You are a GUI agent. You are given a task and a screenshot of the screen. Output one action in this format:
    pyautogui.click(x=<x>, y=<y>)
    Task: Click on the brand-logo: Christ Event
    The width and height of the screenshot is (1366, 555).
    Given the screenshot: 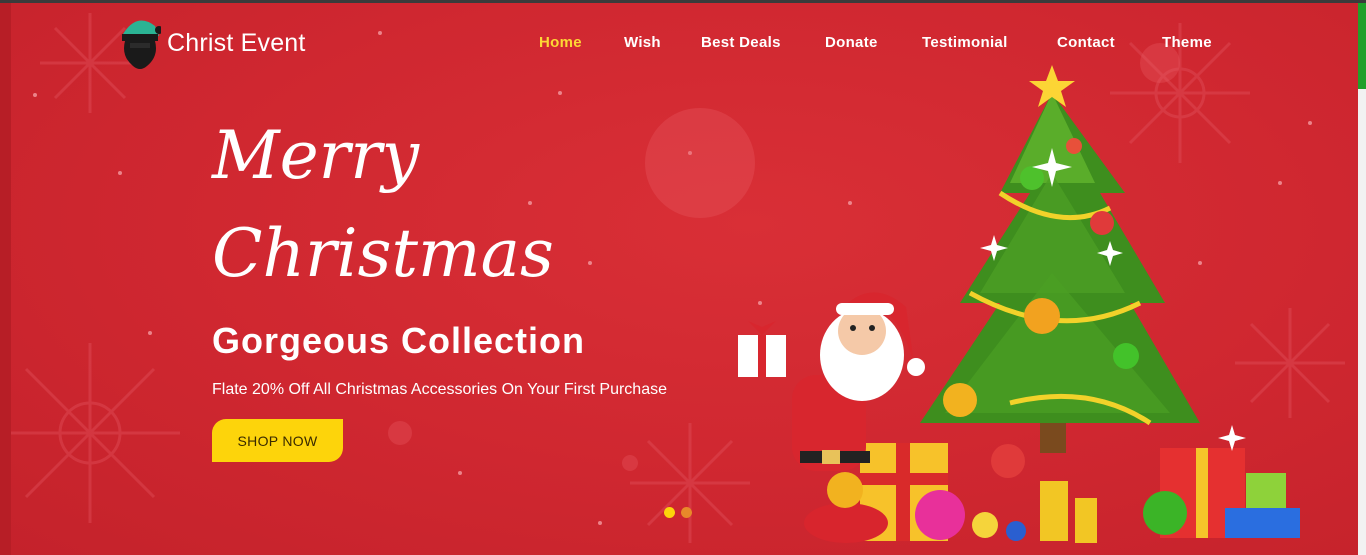 What is the action you would take?
    pyautogui.click(x=212, y=43)
    